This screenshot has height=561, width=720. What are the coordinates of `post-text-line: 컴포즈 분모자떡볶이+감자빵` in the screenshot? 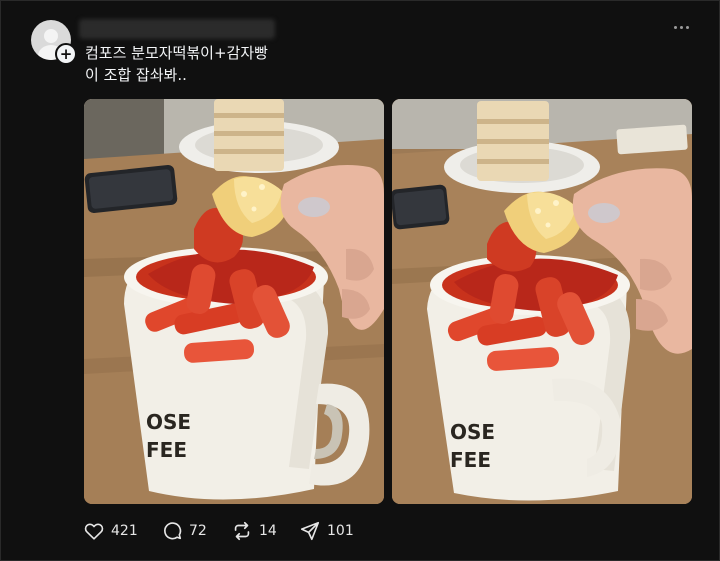 It's located at (176, 53).